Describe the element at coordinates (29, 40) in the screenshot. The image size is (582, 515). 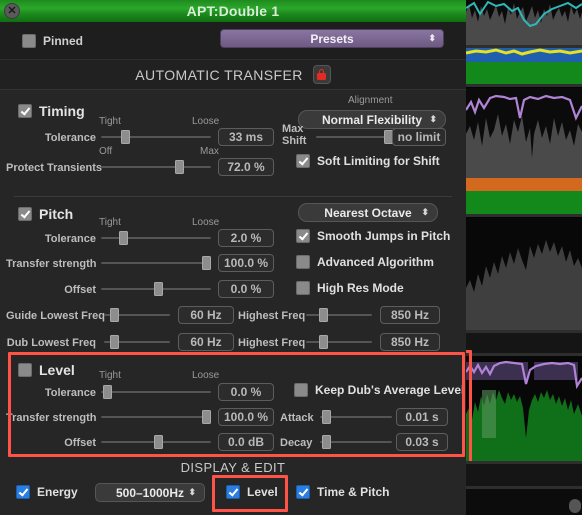
I see `pinned-checkbox` at that location.